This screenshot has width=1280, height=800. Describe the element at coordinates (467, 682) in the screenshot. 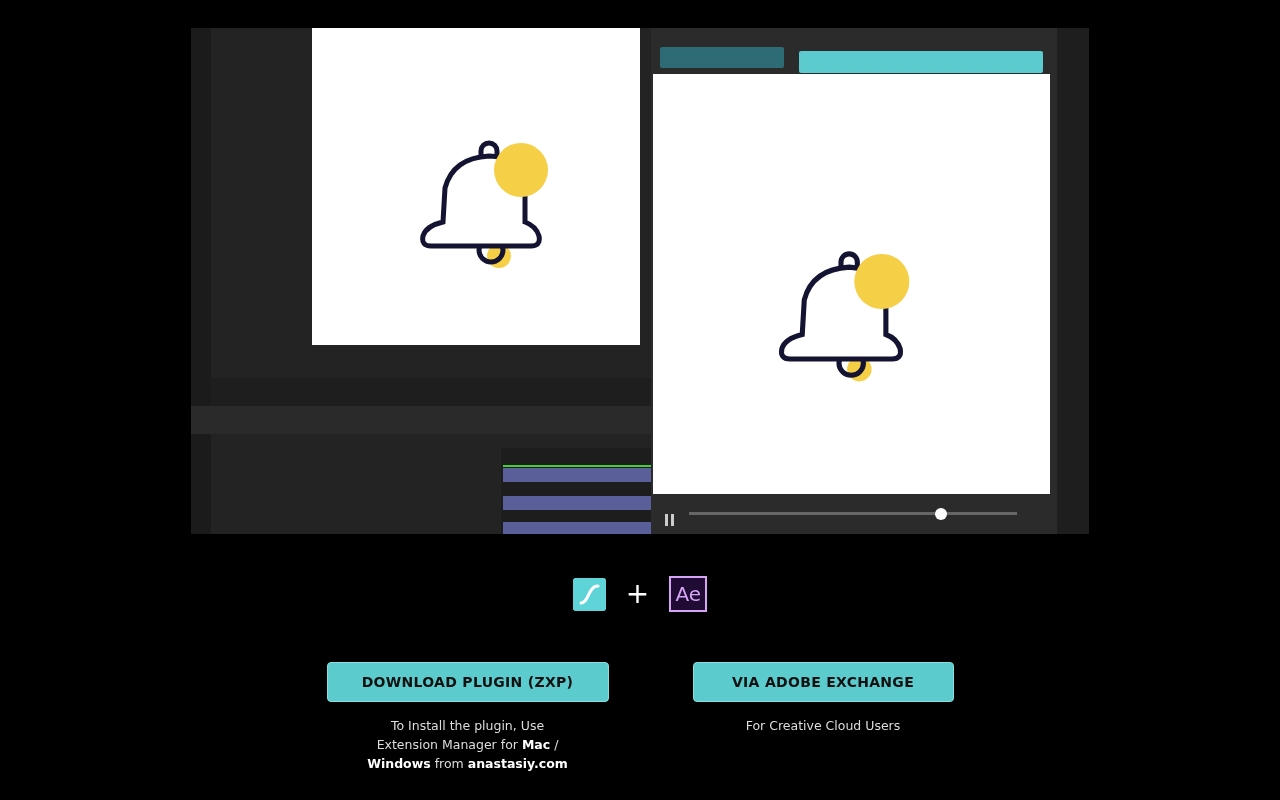

I see `download-button: DOWNLOAD PLUGIN (ZXP)` at that location.